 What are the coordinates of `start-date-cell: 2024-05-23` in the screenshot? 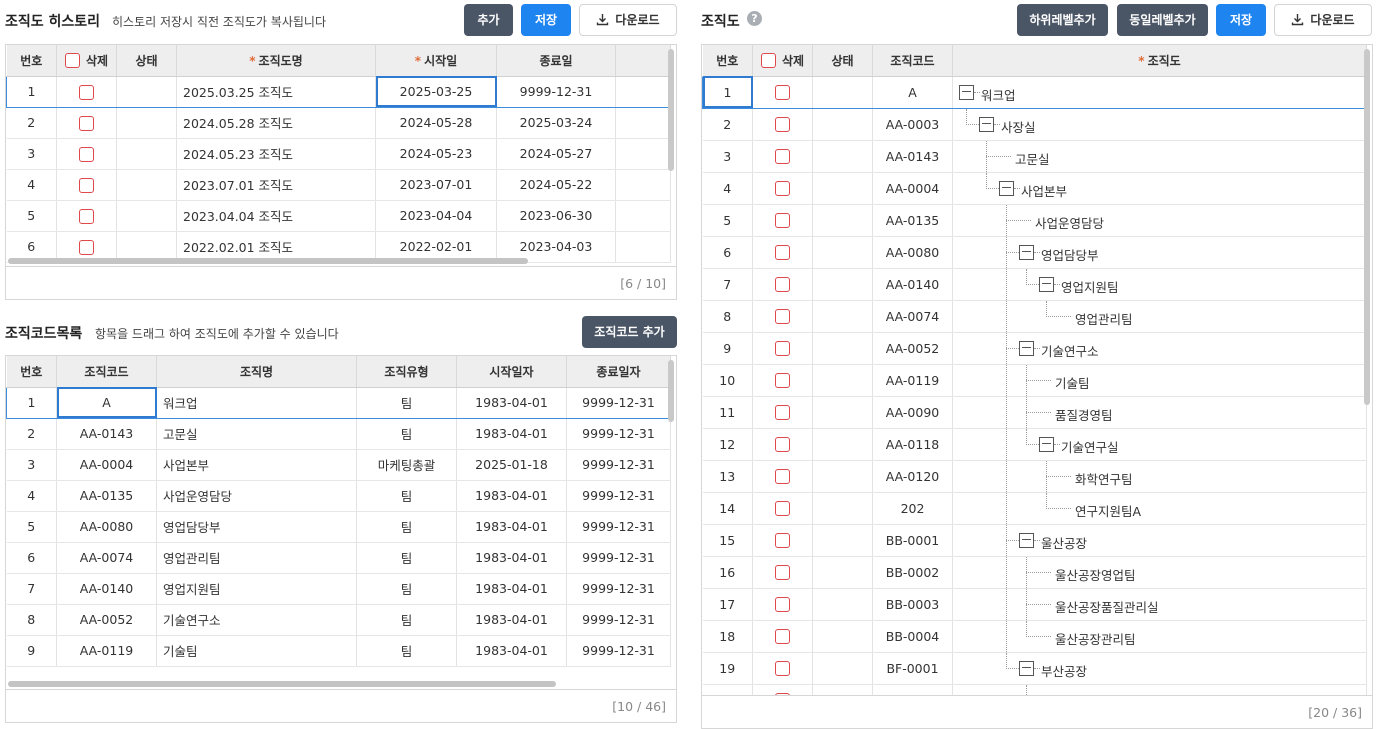 It's located at (436, 154).